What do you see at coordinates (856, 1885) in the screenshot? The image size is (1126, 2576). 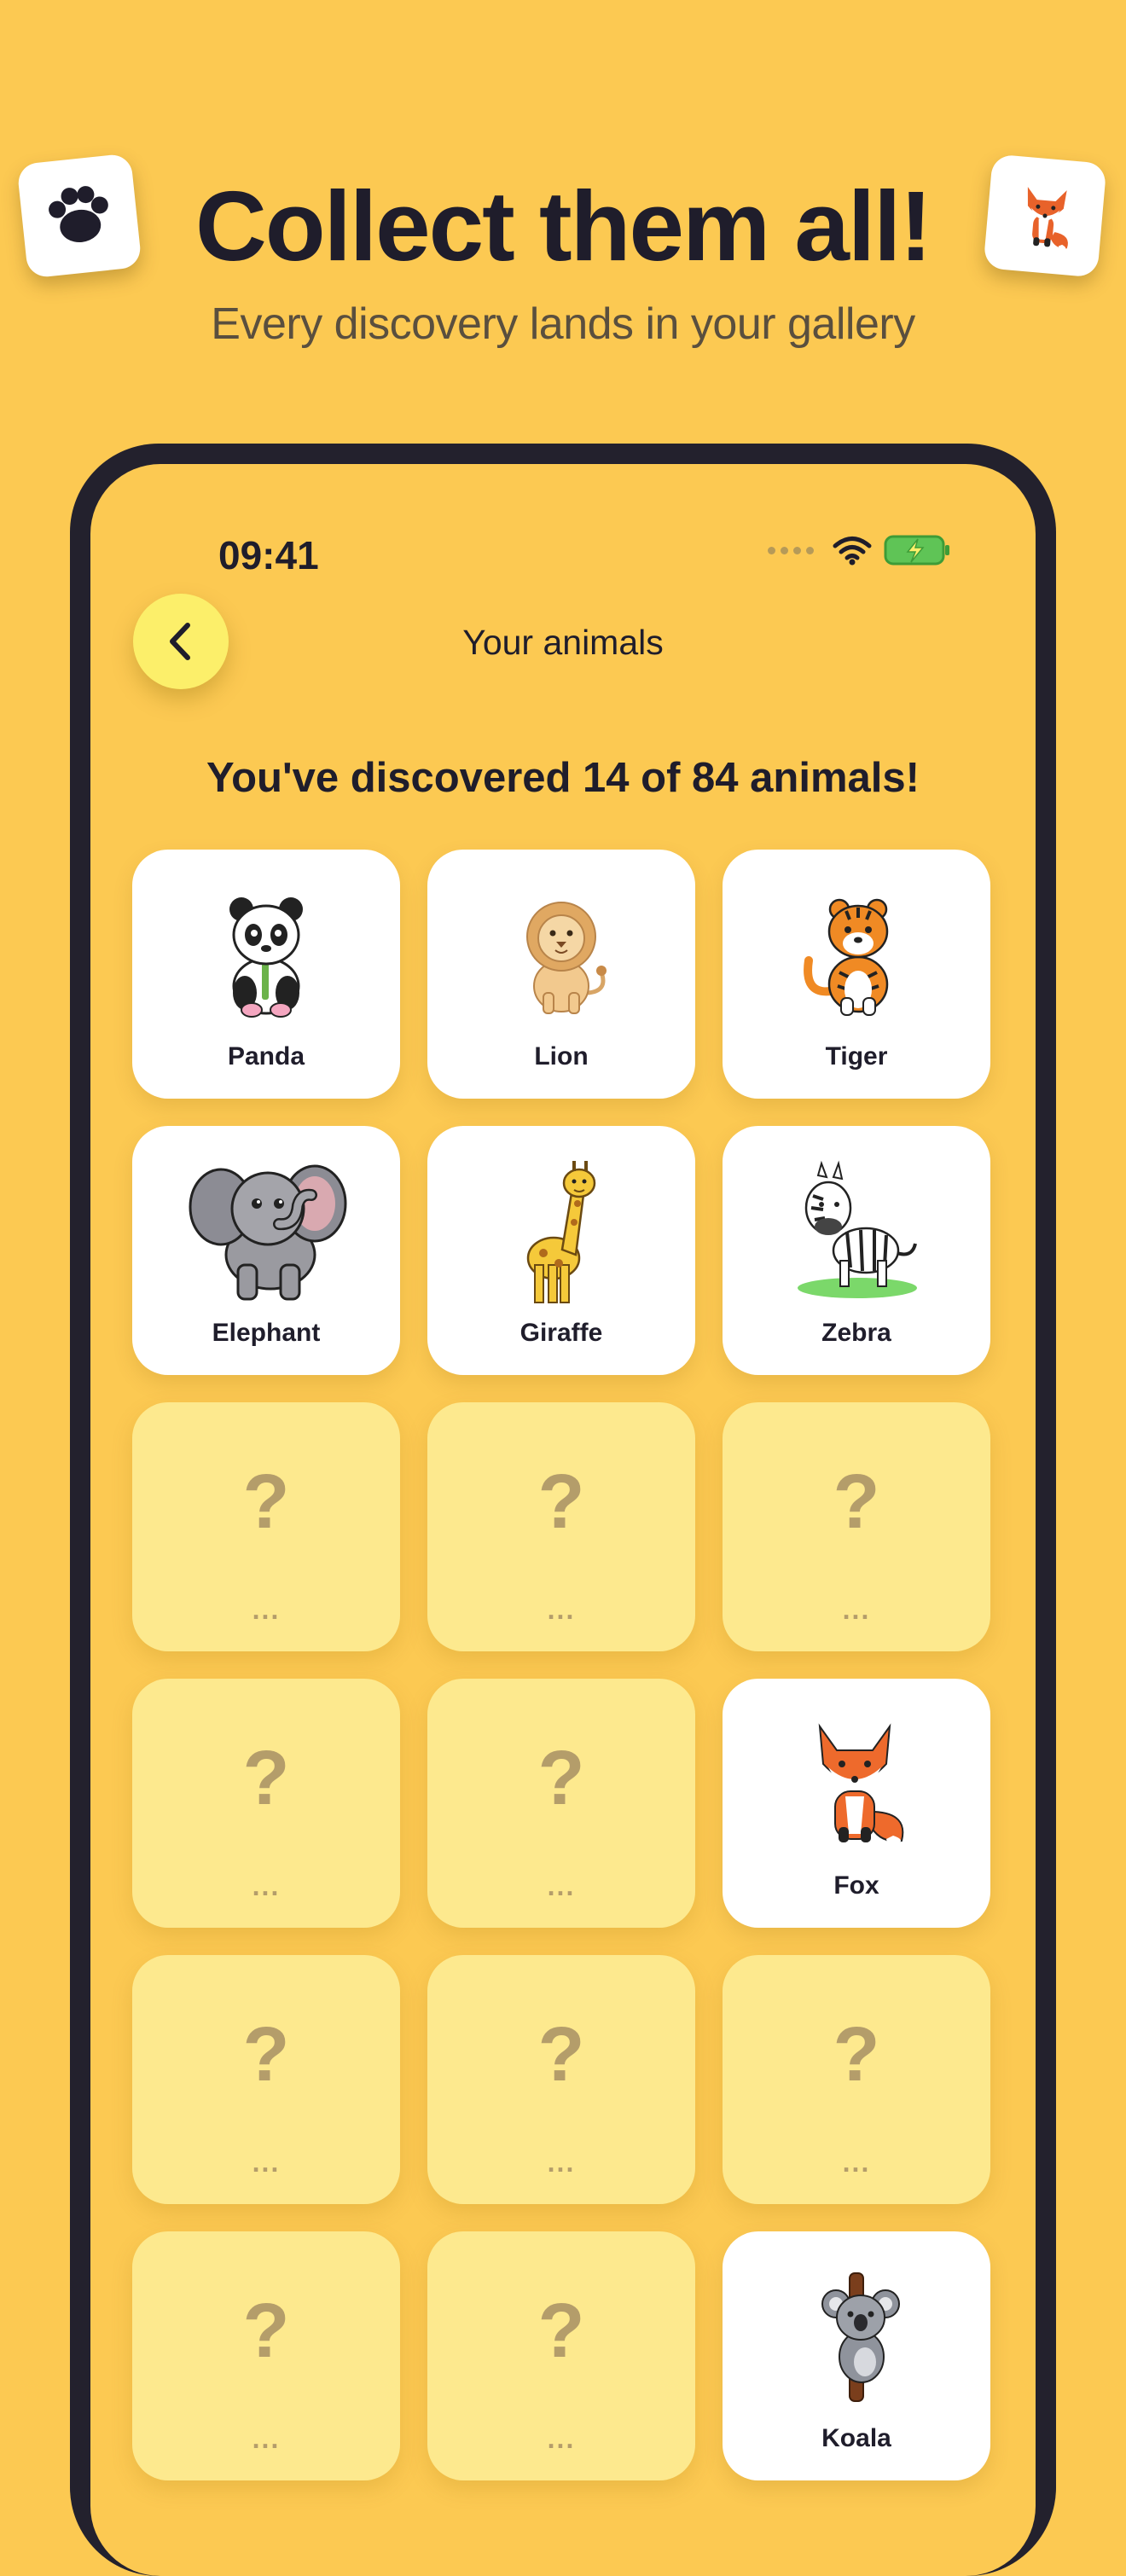 I see `animal-name: Fox` at bounding box center [856, 1885].